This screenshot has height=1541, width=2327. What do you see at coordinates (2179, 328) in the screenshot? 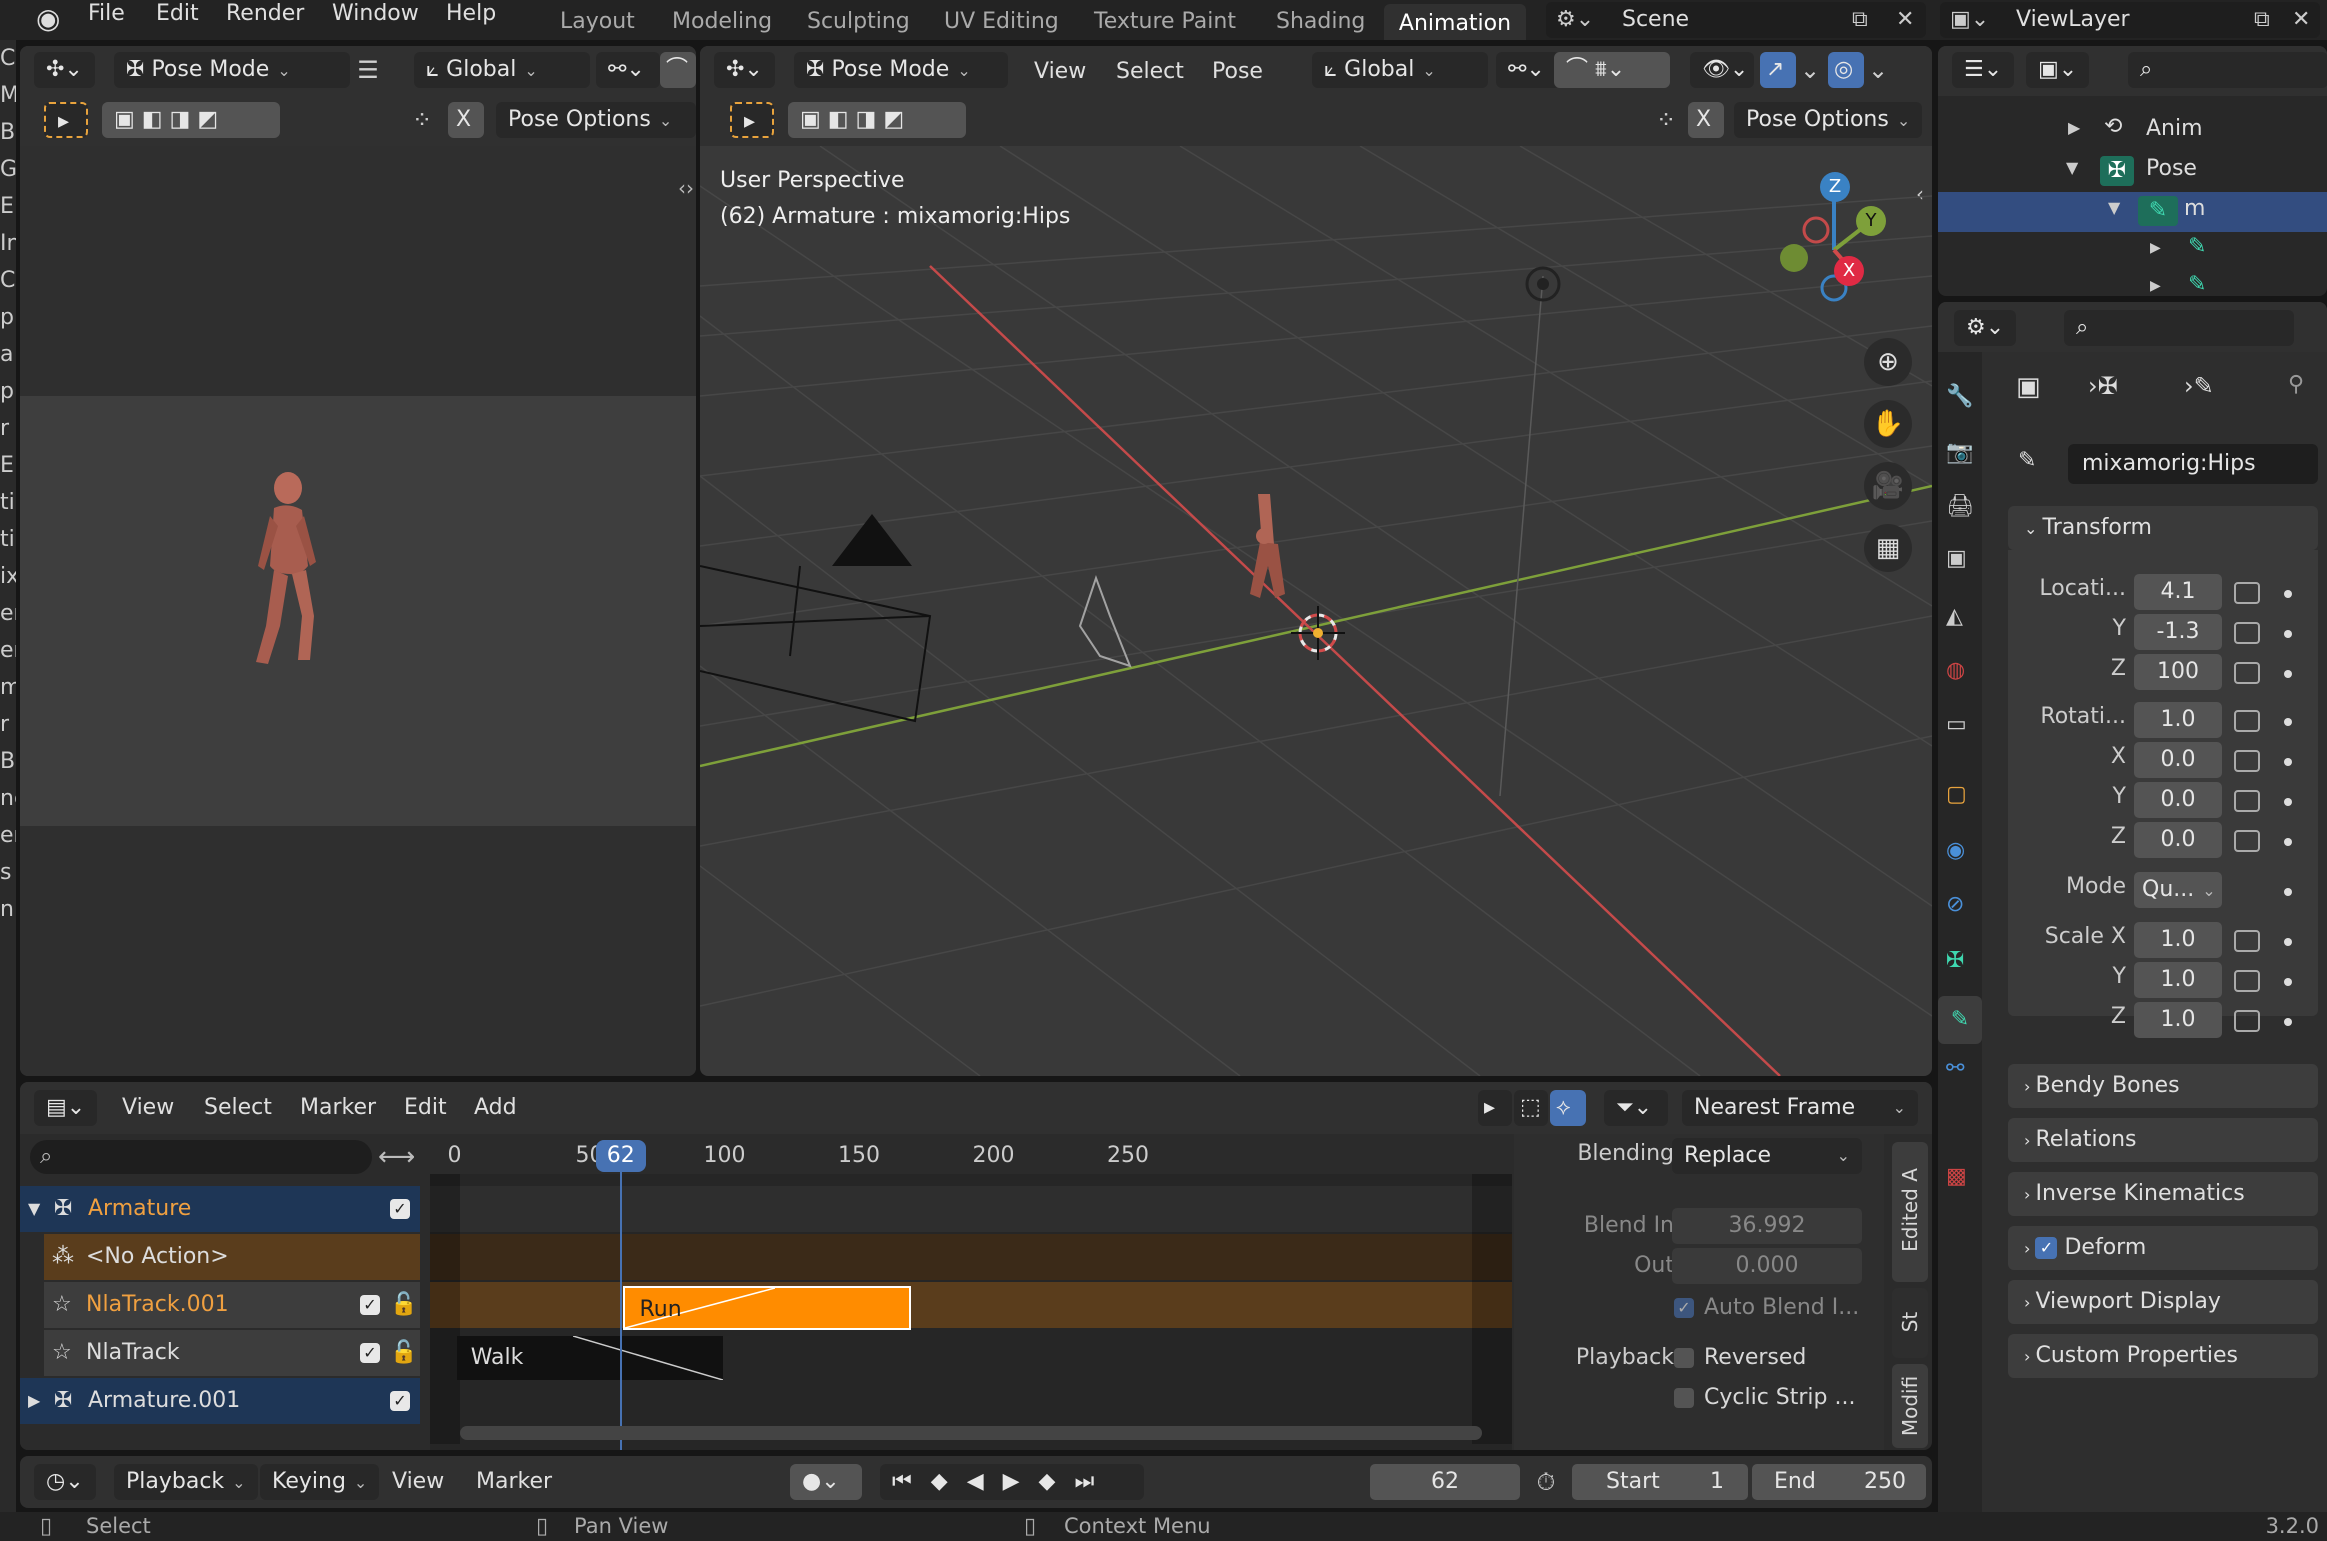
I see `properties-search-input: ⌕` at bounding box center [2179, 328].